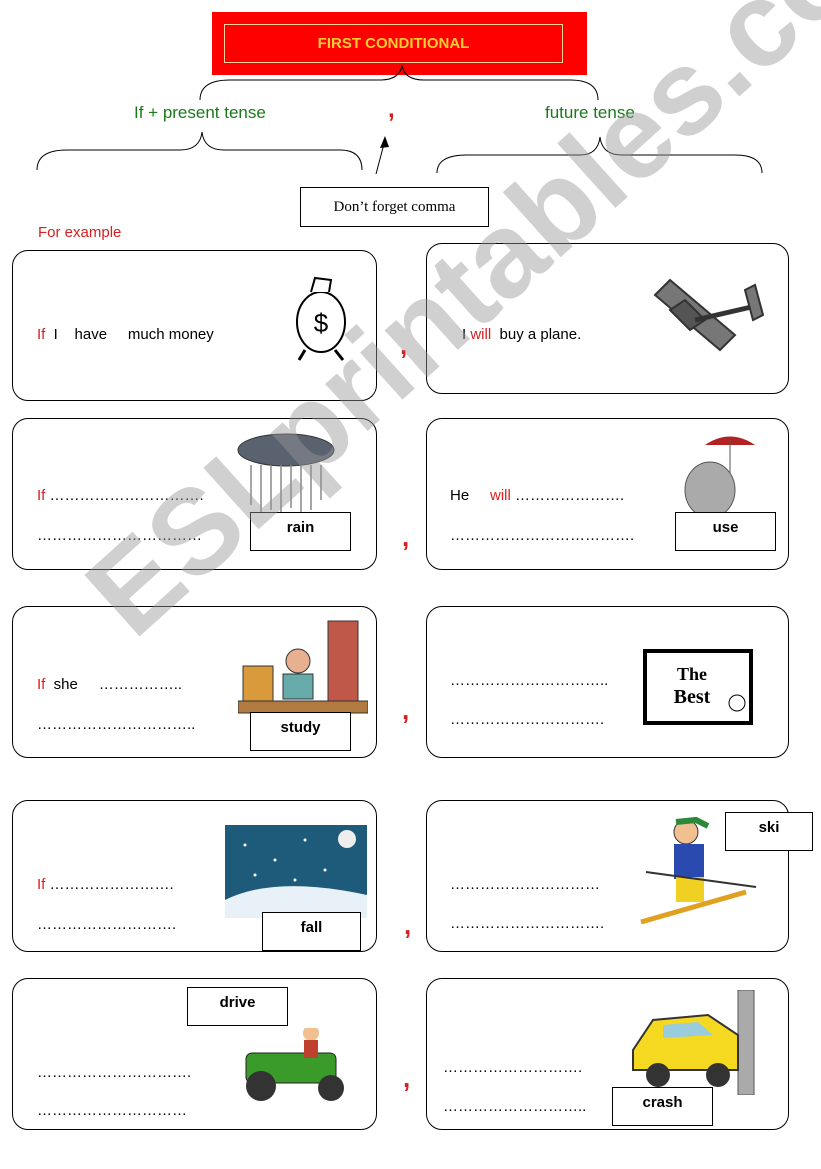 This screenshot has height=1169, width=821. Describe the element at coordinates (692, 674) in the screenshot. I see `svg-text: The` at that location.